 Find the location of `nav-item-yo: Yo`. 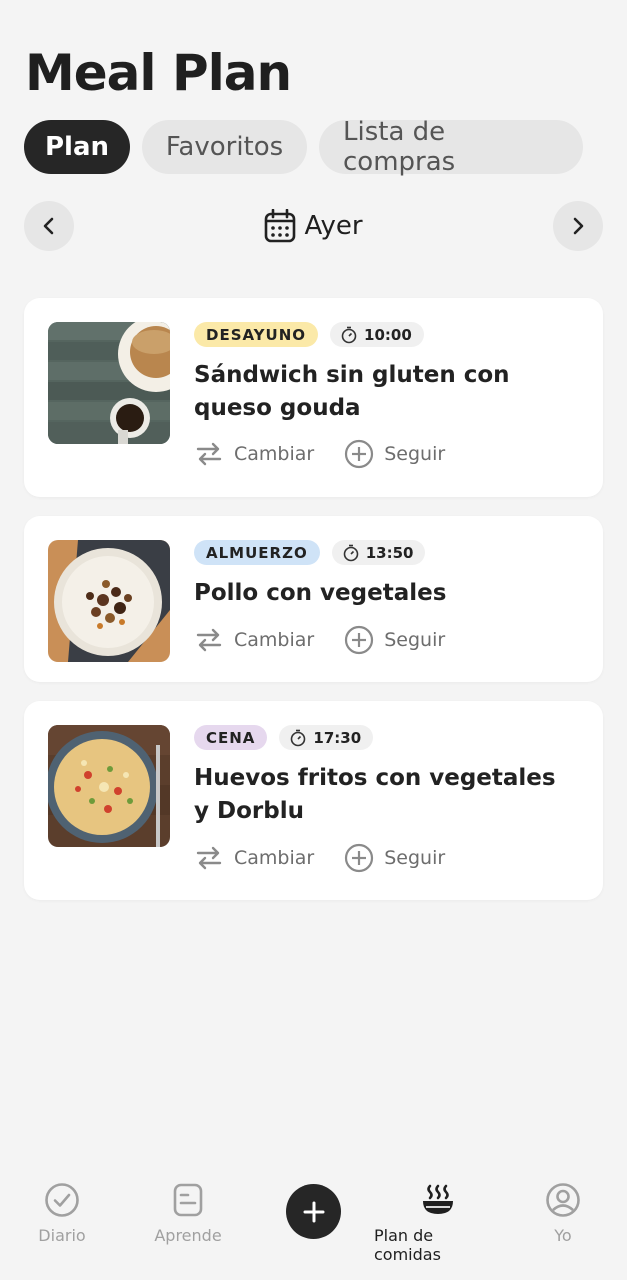

nav-item-yo: Yo is located at coordinates (563, 1213).